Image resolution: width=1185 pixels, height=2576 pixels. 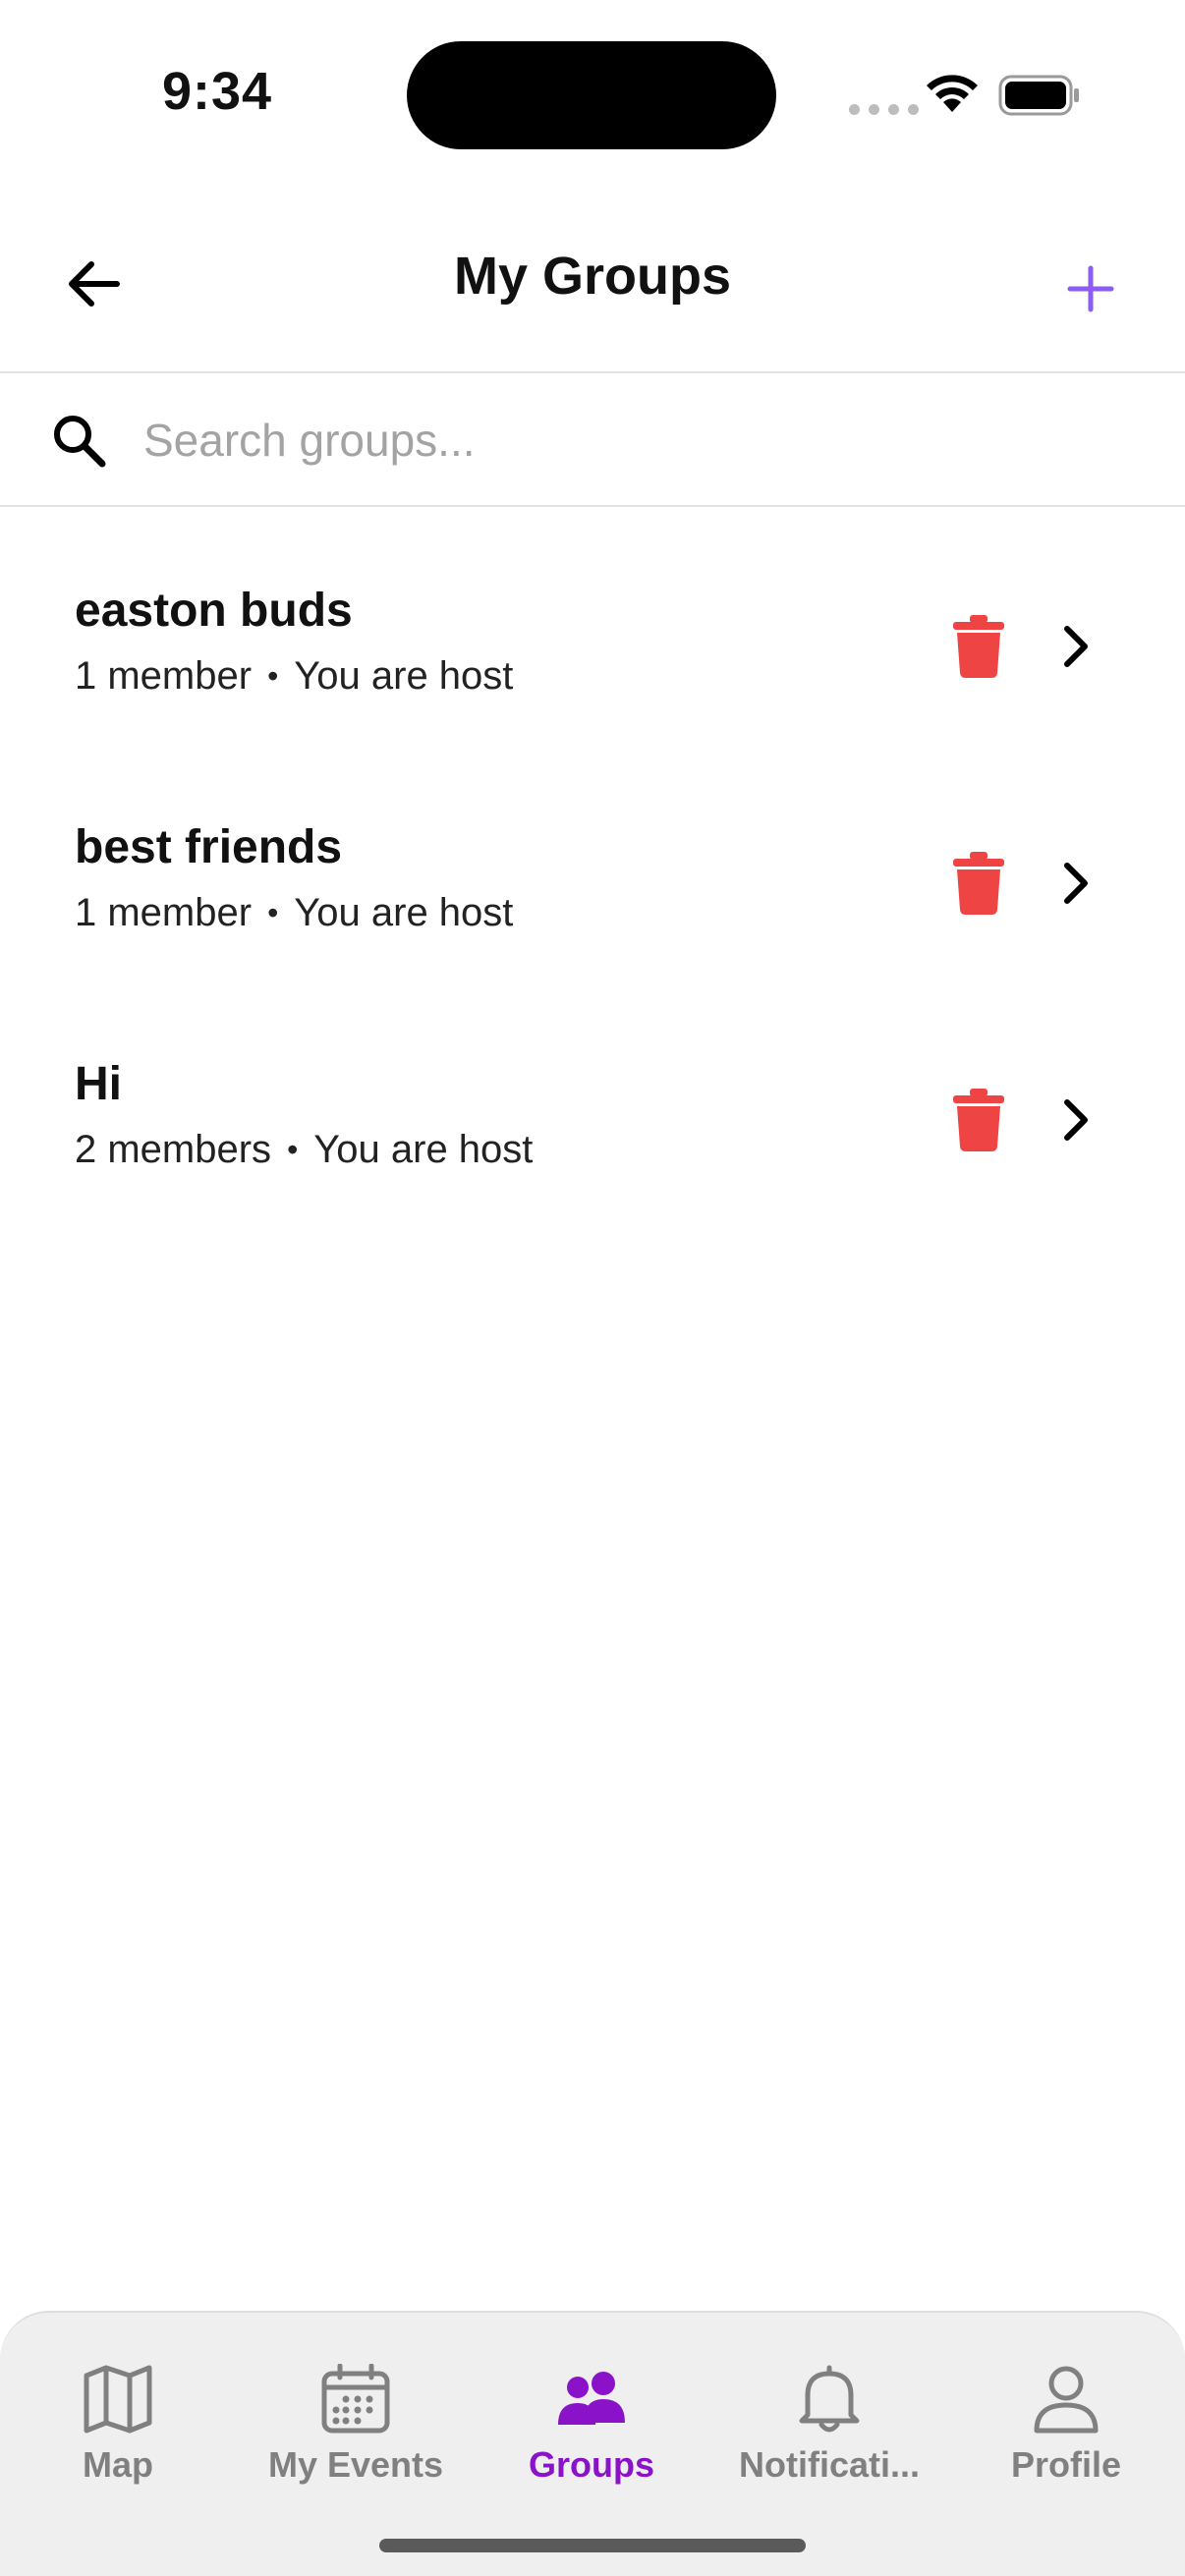 I want to click on member-count: 2 members, so click(x=174, y=1149).